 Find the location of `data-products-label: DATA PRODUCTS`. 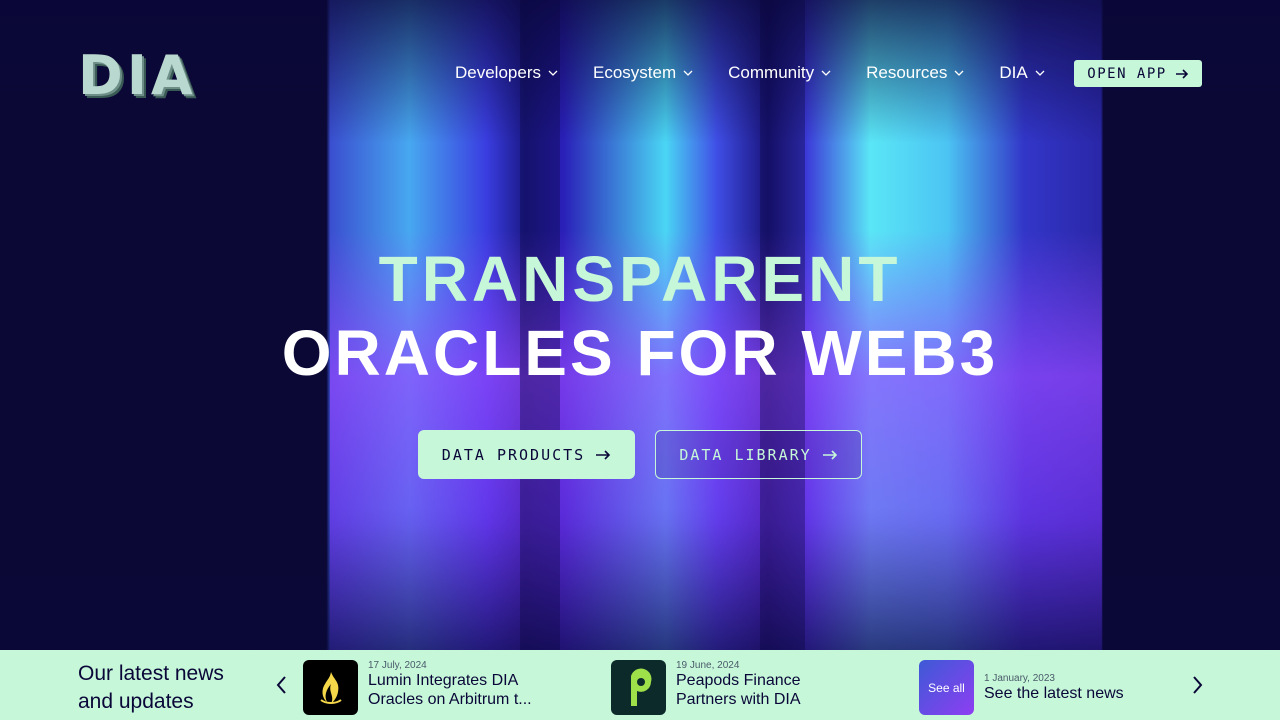

data-products-label: DATA PRODUCTS is located at coordinates (513, 454).